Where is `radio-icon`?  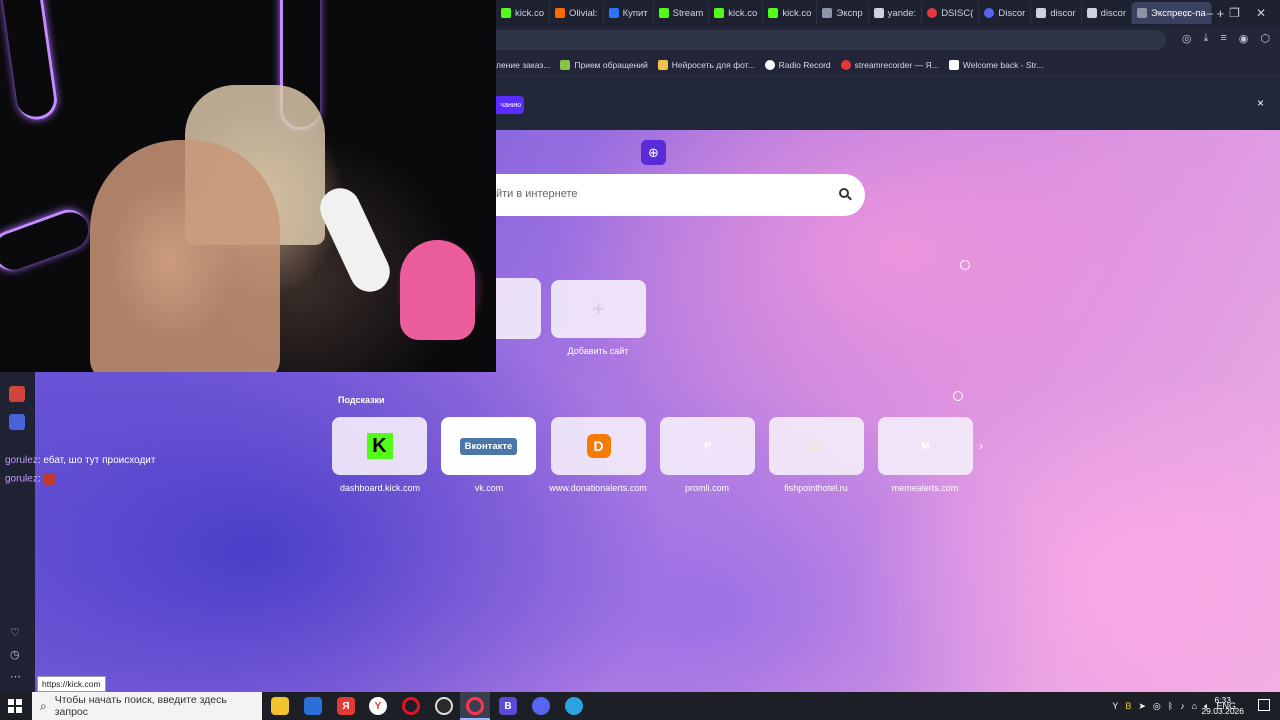
radio-icon is located at coordinates (769, 64).